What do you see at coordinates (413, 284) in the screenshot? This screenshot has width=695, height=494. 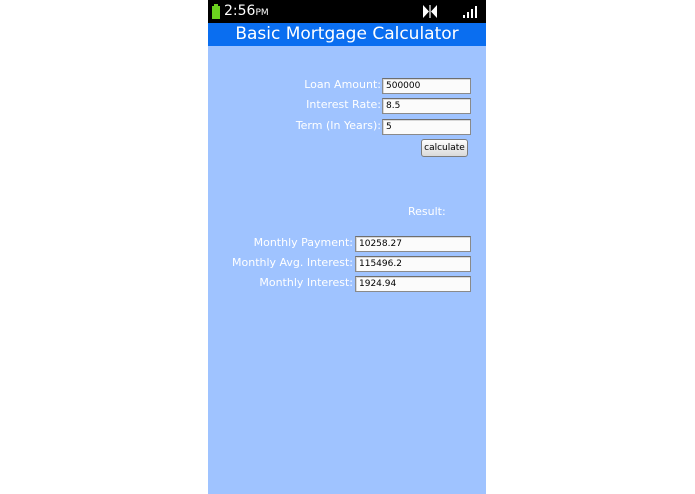 I see `monthly-interest-field` at bounding box center [413, 284].